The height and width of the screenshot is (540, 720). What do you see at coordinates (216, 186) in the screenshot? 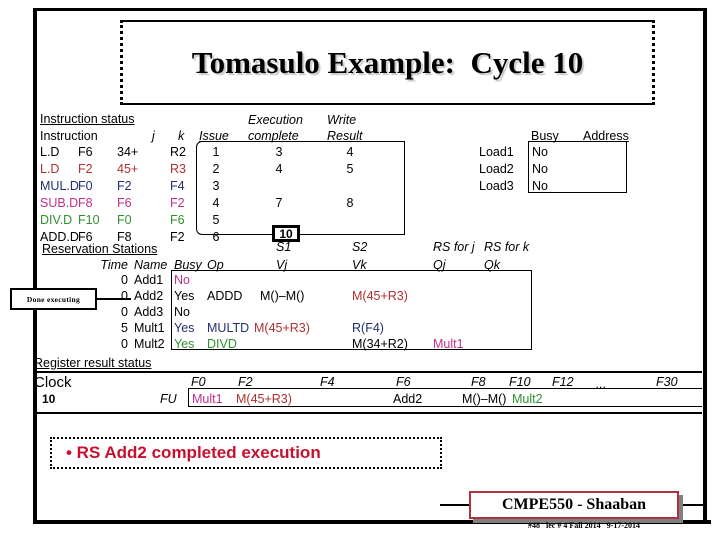
I see `table-row-issue: 3` at bounding box center [216, 186].